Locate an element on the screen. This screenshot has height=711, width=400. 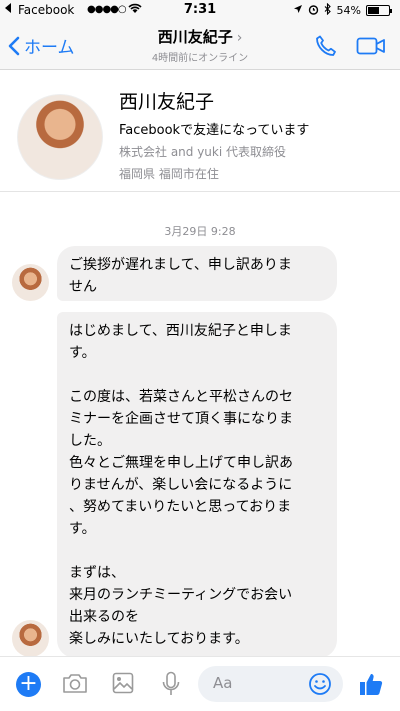
message-composer: + Aa is located at coordinates (200, 683).